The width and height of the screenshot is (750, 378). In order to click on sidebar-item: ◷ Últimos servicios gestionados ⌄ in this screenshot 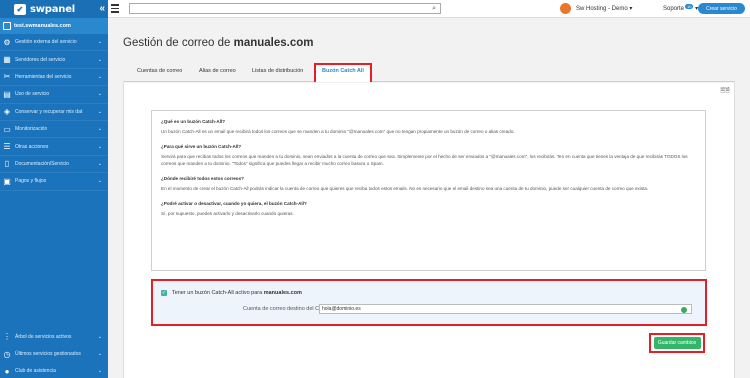, I will do `click(54, 353)`.